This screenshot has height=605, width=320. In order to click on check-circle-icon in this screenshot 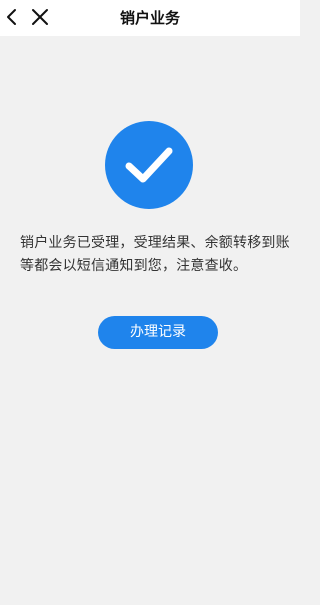, I will do `click(149, 165)`.